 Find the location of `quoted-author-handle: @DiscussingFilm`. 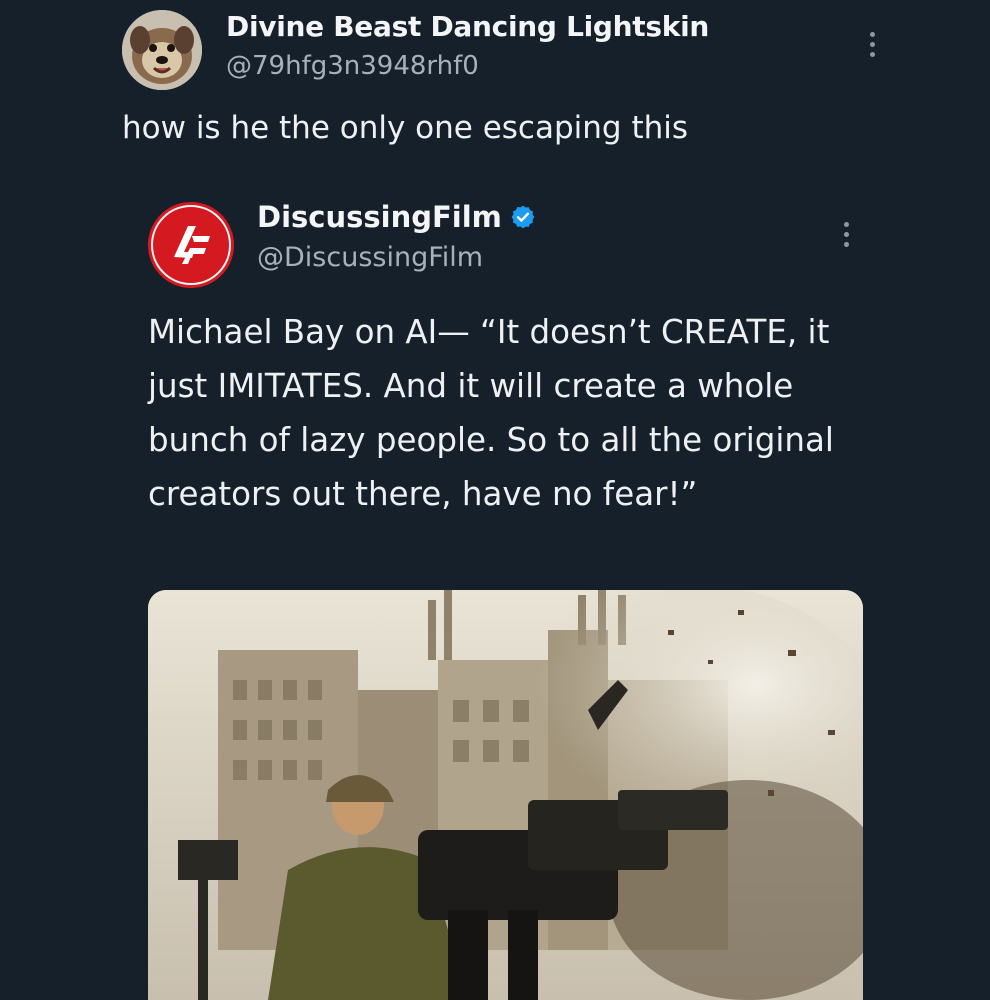

quoted-author-handle: @DiscussingFilm is located at coordinates (370, 257).